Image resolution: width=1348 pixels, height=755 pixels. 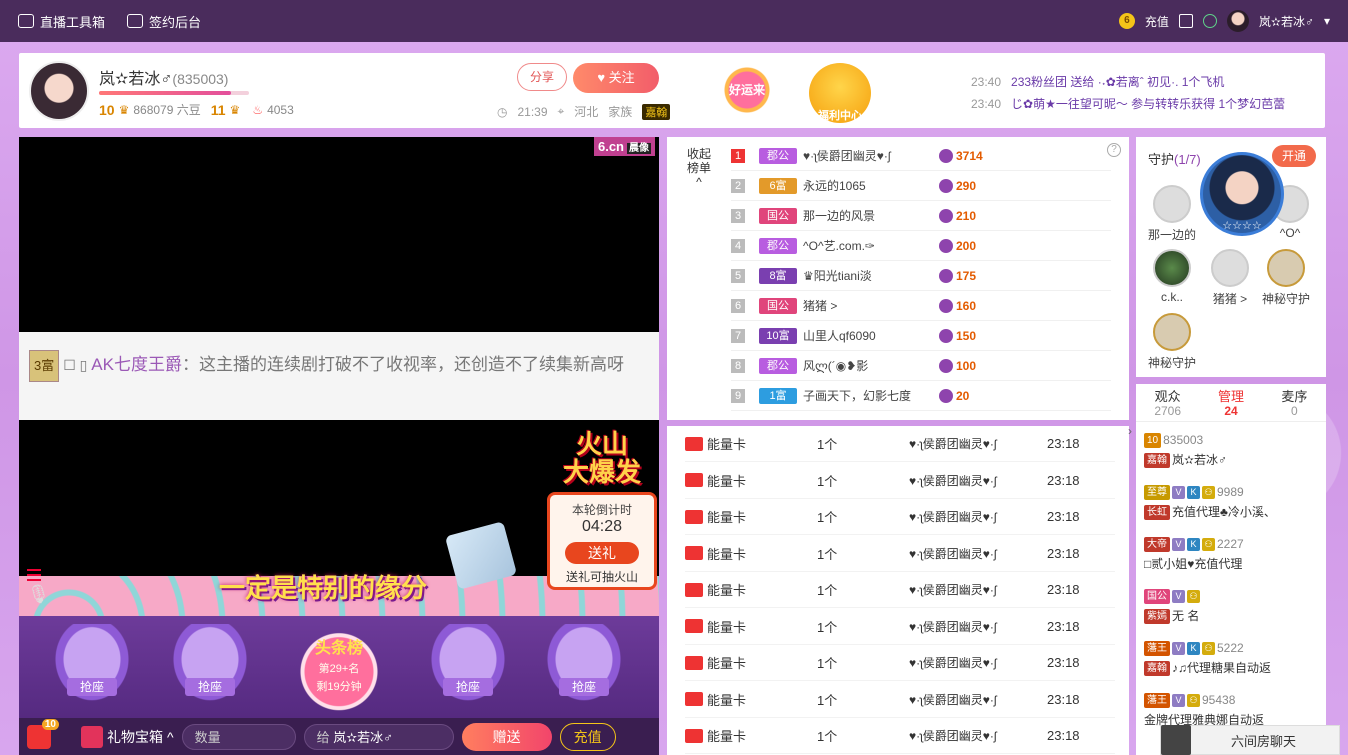 I want to click on rank-number: 4, so click(x=738, y=245).